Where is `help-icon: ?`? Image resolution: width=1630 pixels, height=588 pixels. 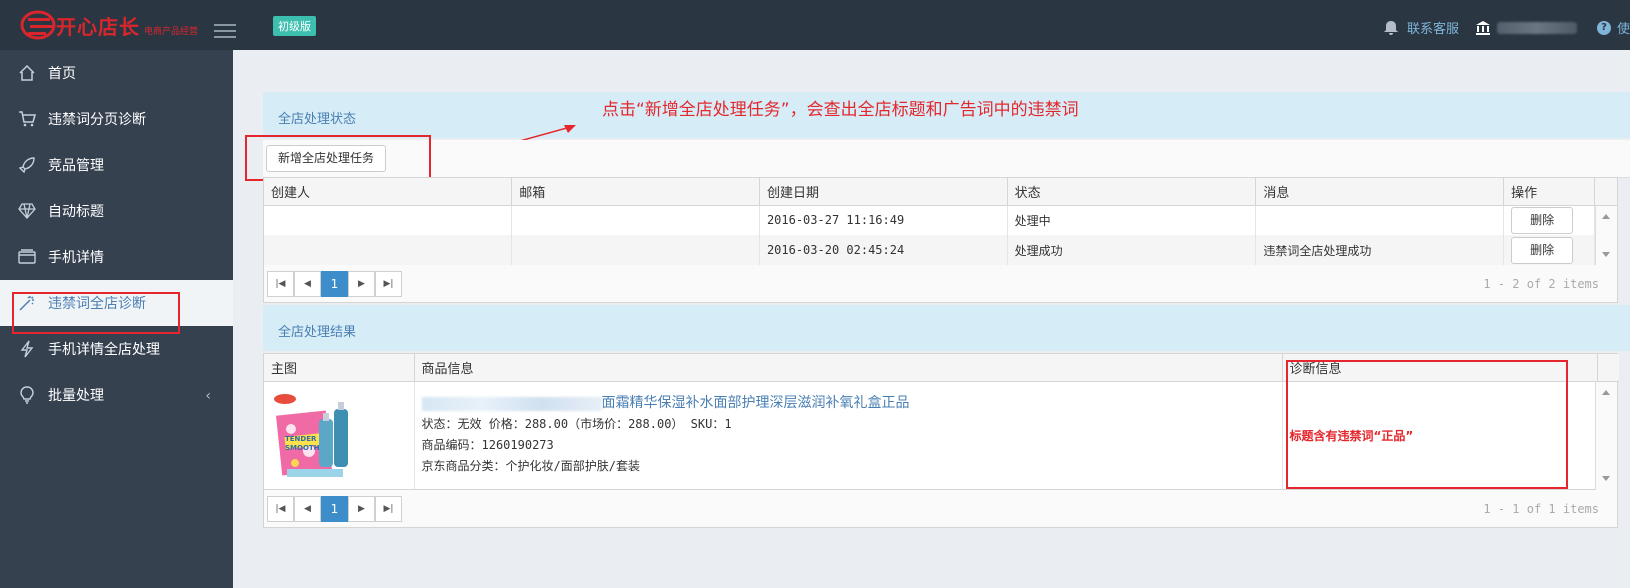
help-icon: ? is located at coordinates (1603, 27).